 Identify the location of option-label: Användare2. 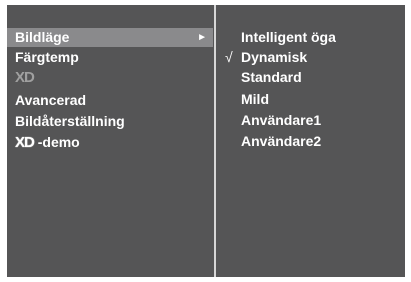
(281, 141).